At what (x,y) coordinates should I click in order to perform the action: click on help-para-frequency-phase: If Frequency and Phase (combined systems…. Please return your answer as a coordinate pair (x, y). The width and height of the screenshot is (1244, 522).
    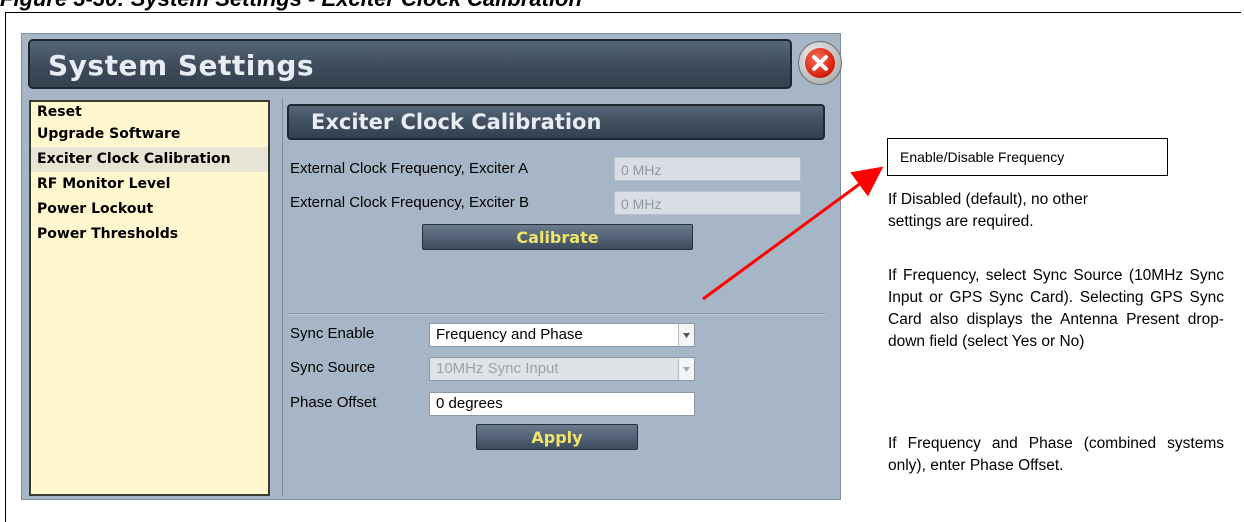
    Looking at the image, I should click on (1056, 454).